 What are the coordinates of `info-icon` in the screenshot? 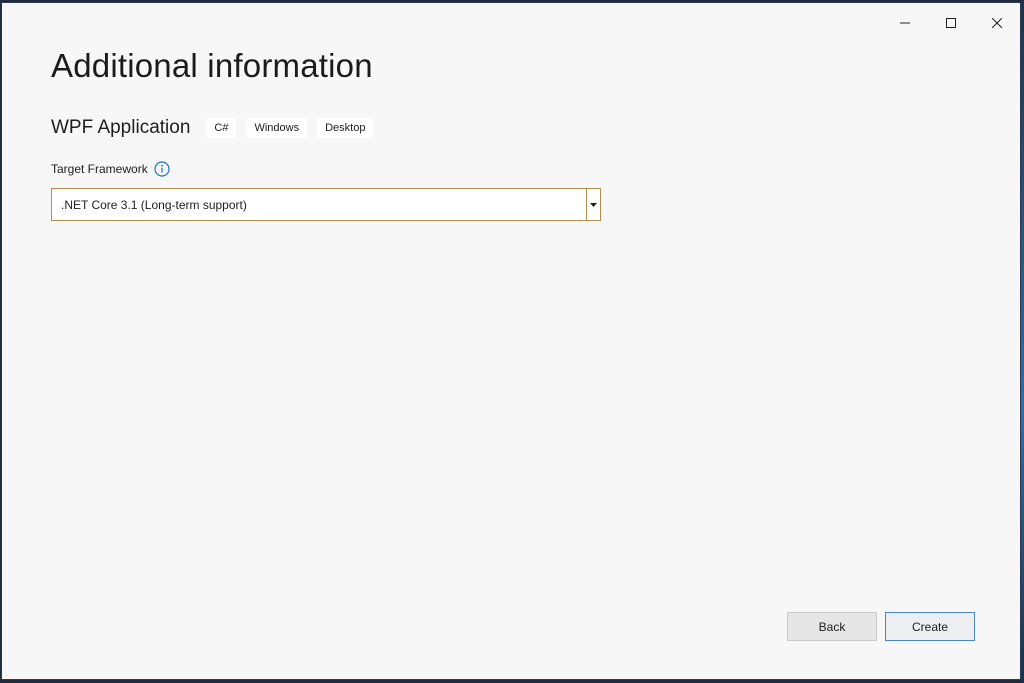 It's located at (162, 169).